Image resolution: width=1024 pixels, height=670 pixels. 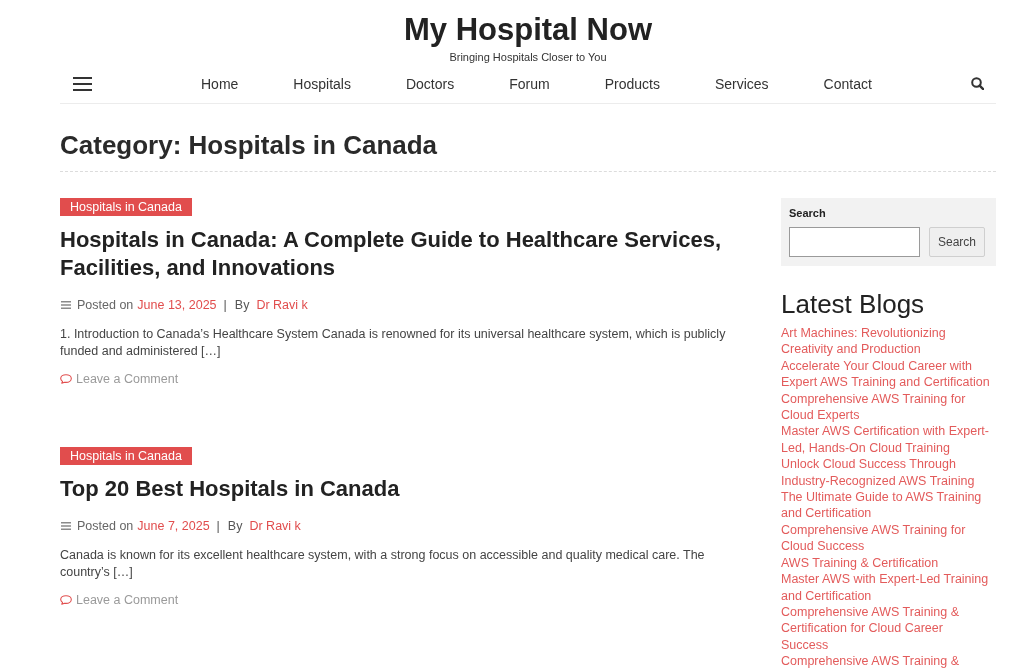 I want to click on post-title: Hospitals in Canada: A Complete Guide to Healthcare Services, Facilities, and Innovations, so click(x=404, y=254).